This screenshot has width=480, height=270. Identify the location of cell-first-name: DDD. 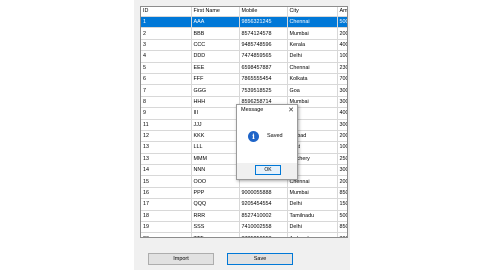
(215, 56).